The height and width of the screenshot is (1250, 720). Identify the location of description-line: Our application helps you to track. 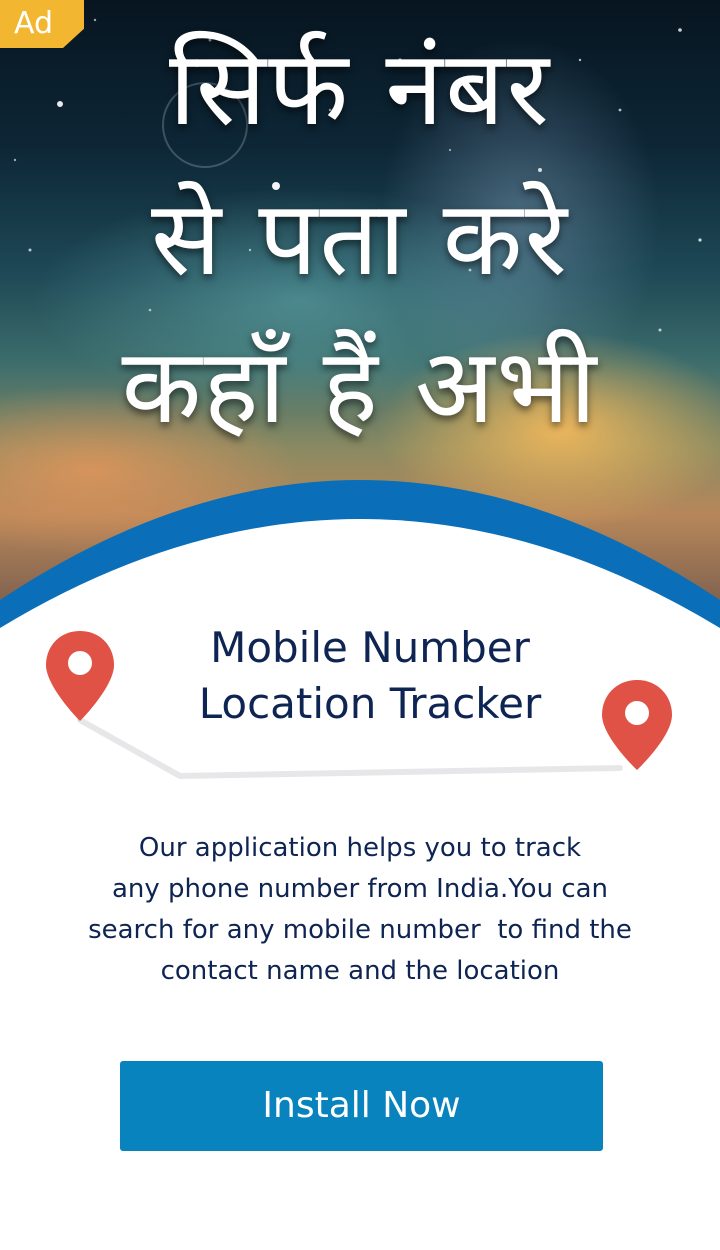
(360, 848).